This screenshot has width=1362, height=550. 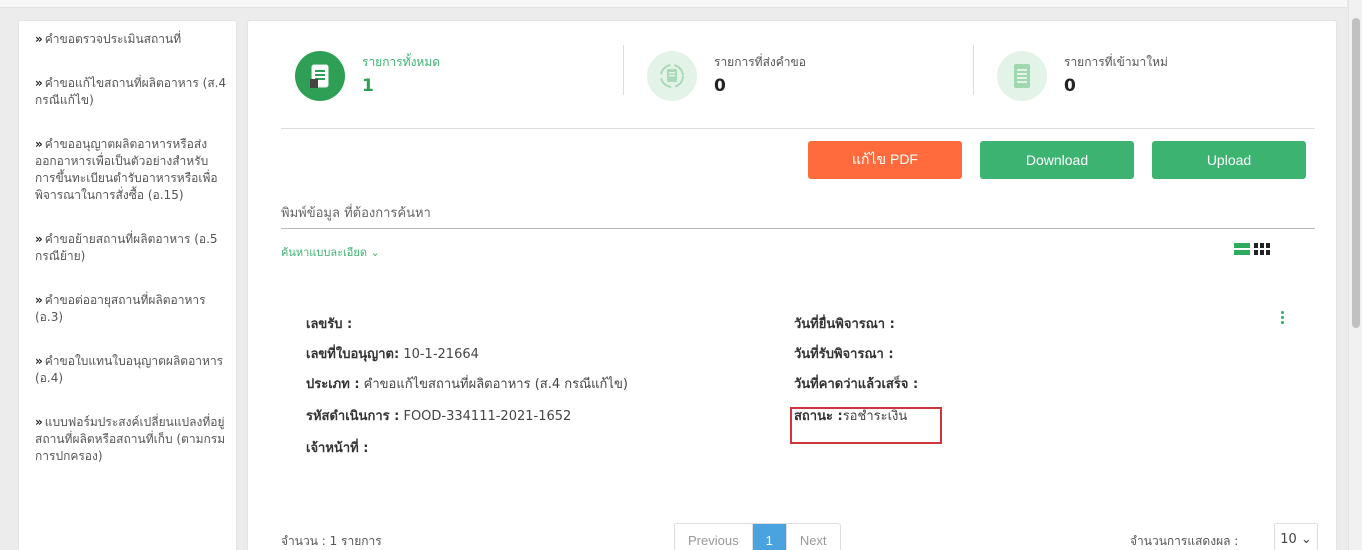 I want to click on grid-view-icon, so click(x=1262, y=249).